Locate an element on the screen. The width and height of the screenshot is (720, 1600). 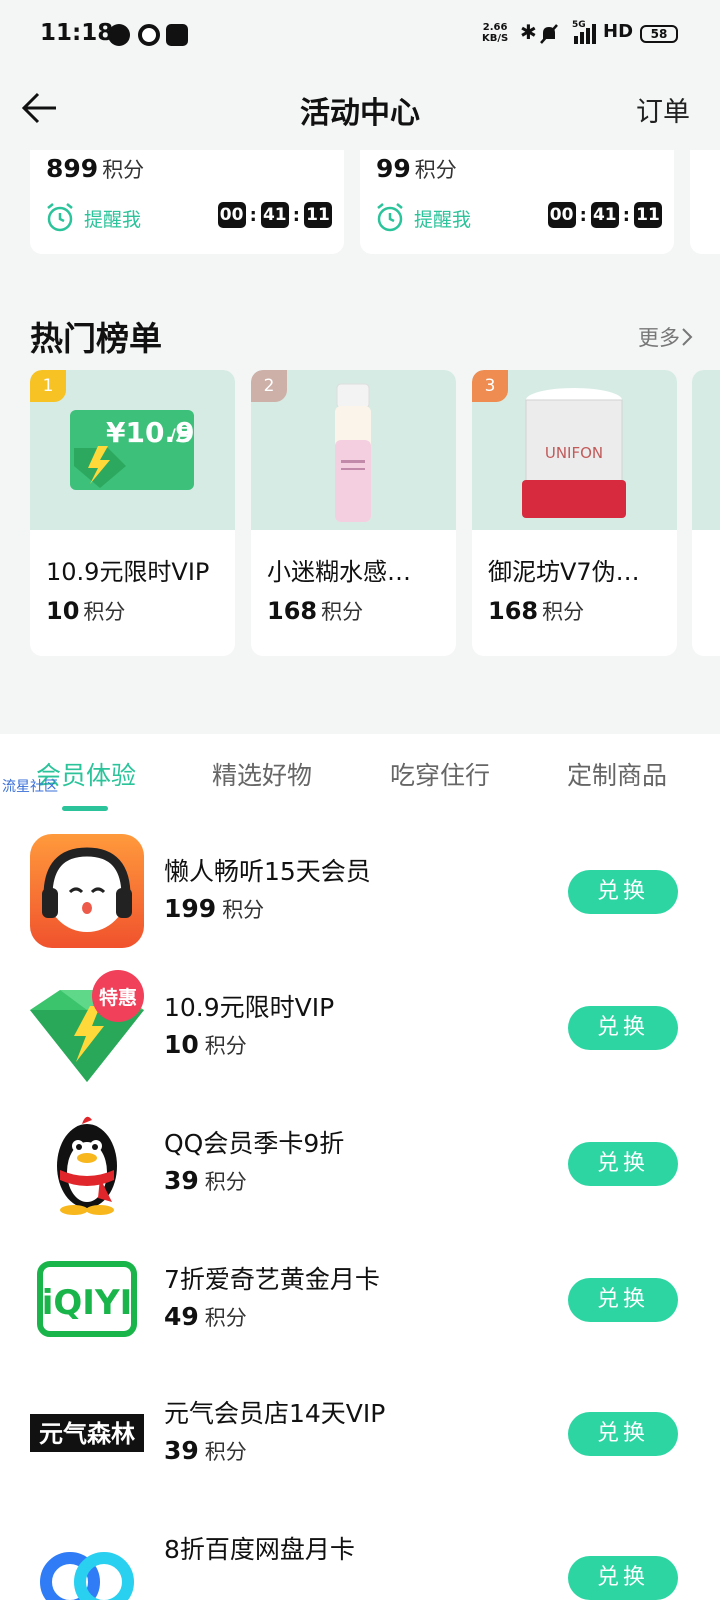
hot-list-title: 热门榜单 is located at coordinates (96, 338).